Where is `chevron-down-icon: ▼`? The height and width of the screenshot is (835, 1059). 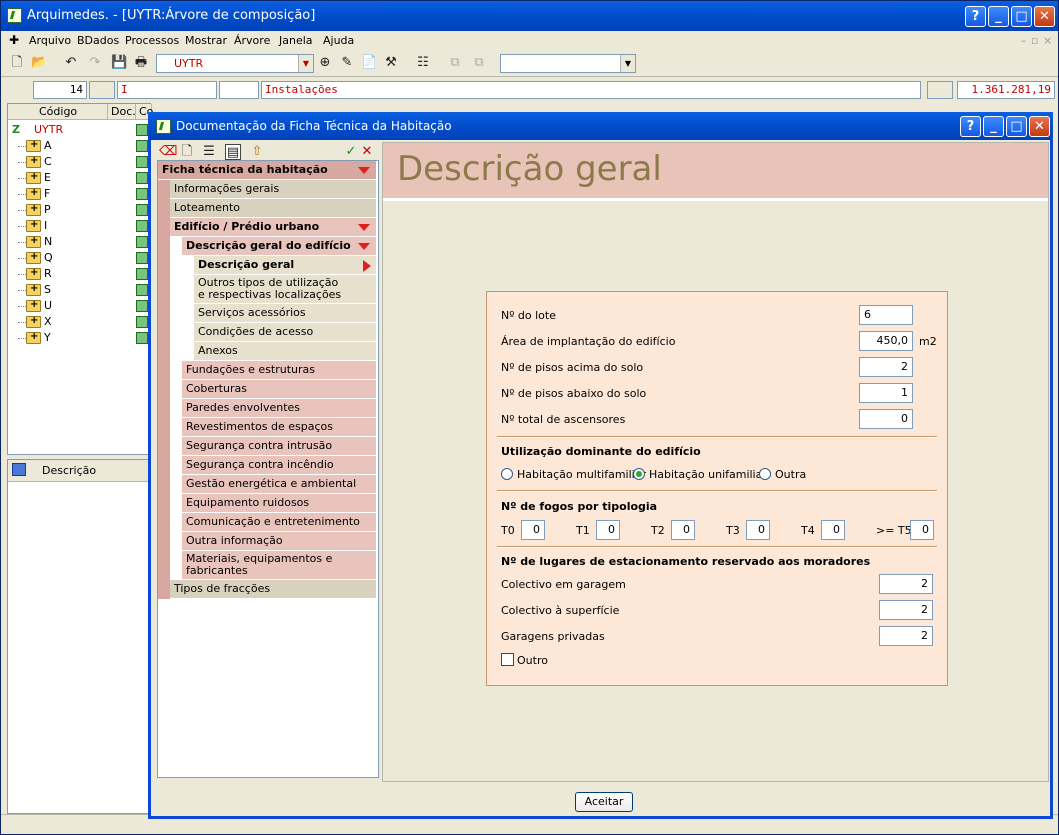
chevron-down-icon: ▼ is located at coordinates (305, 63).